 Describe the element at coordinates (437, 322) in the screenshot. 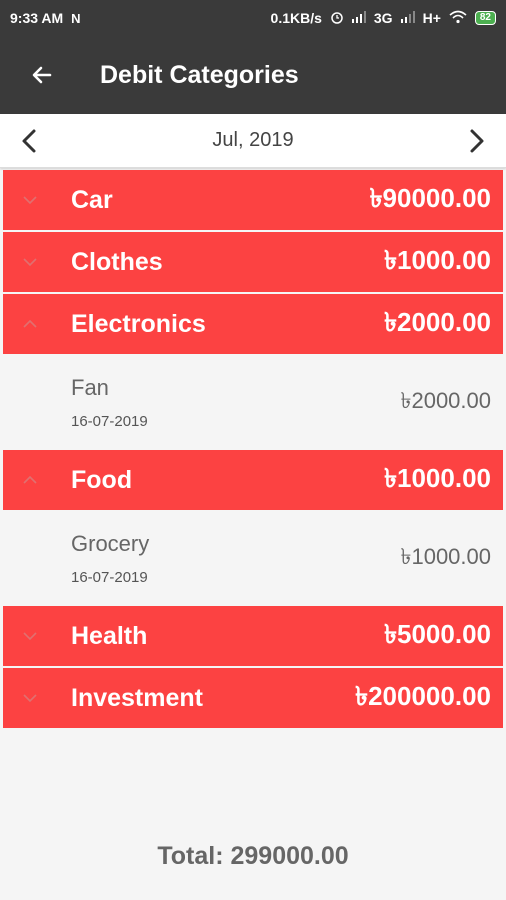

I see `category-amount: ৳2000.00` at that location.